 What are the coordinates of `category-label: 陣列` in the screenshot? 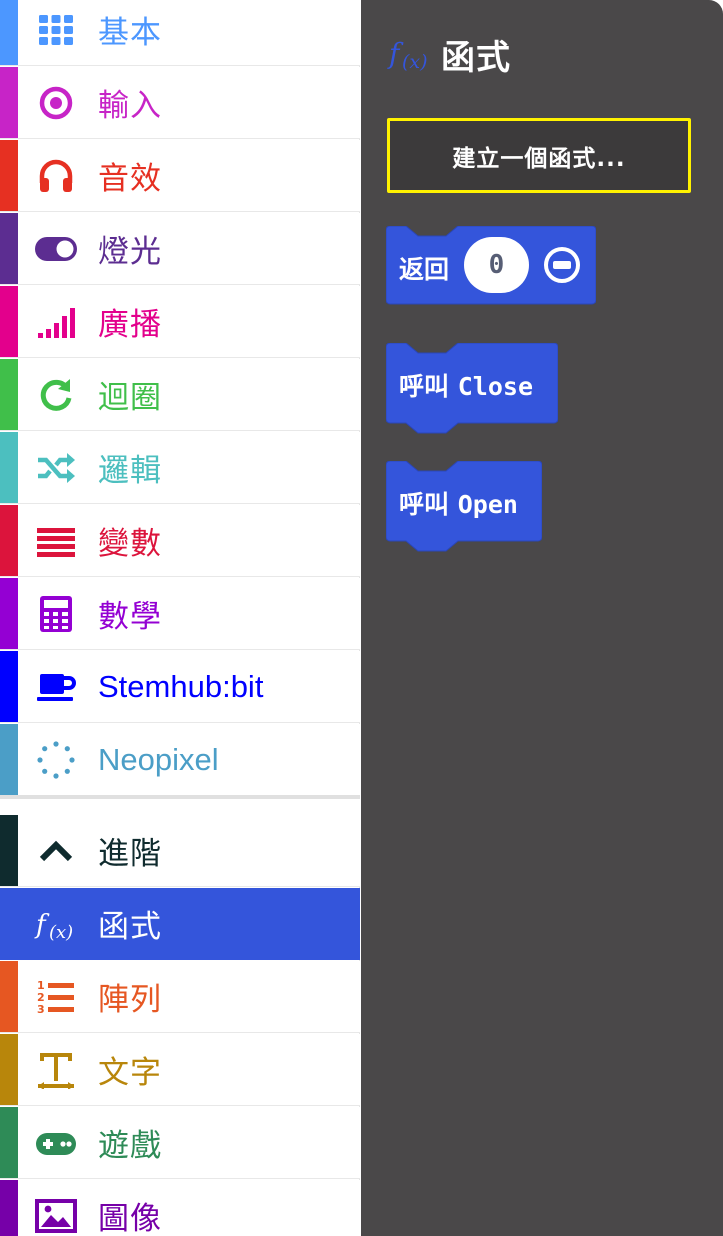 It's located at (130, 1000).